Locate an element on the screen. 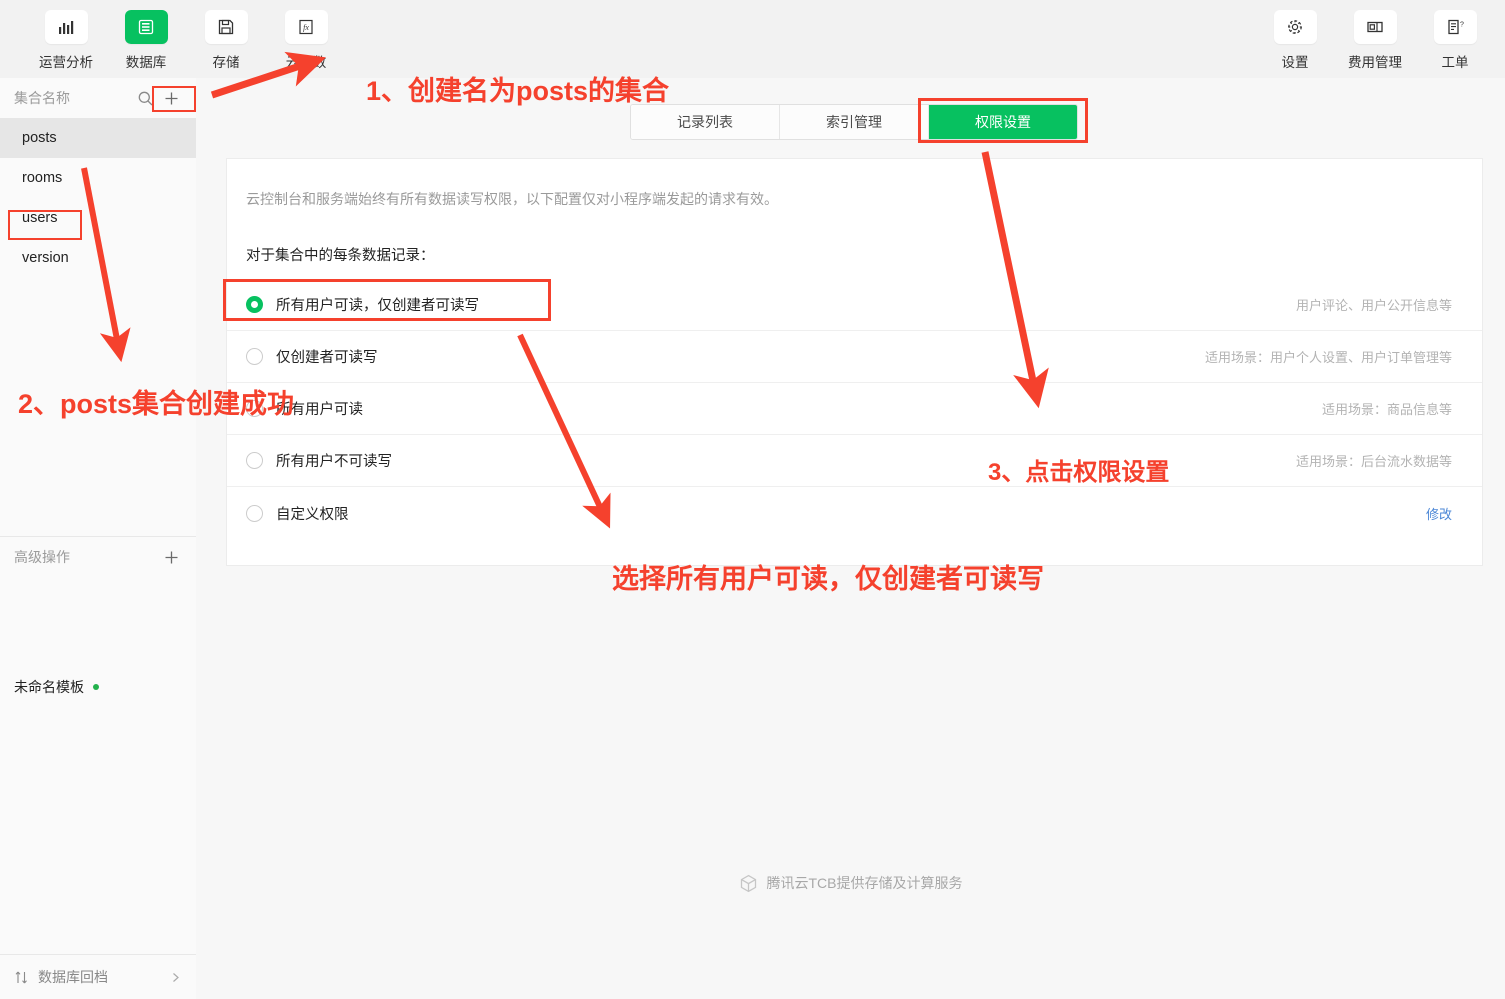 This screenshot has height=999, width=1505. collection-name: users is located at coordinates (40, 218).